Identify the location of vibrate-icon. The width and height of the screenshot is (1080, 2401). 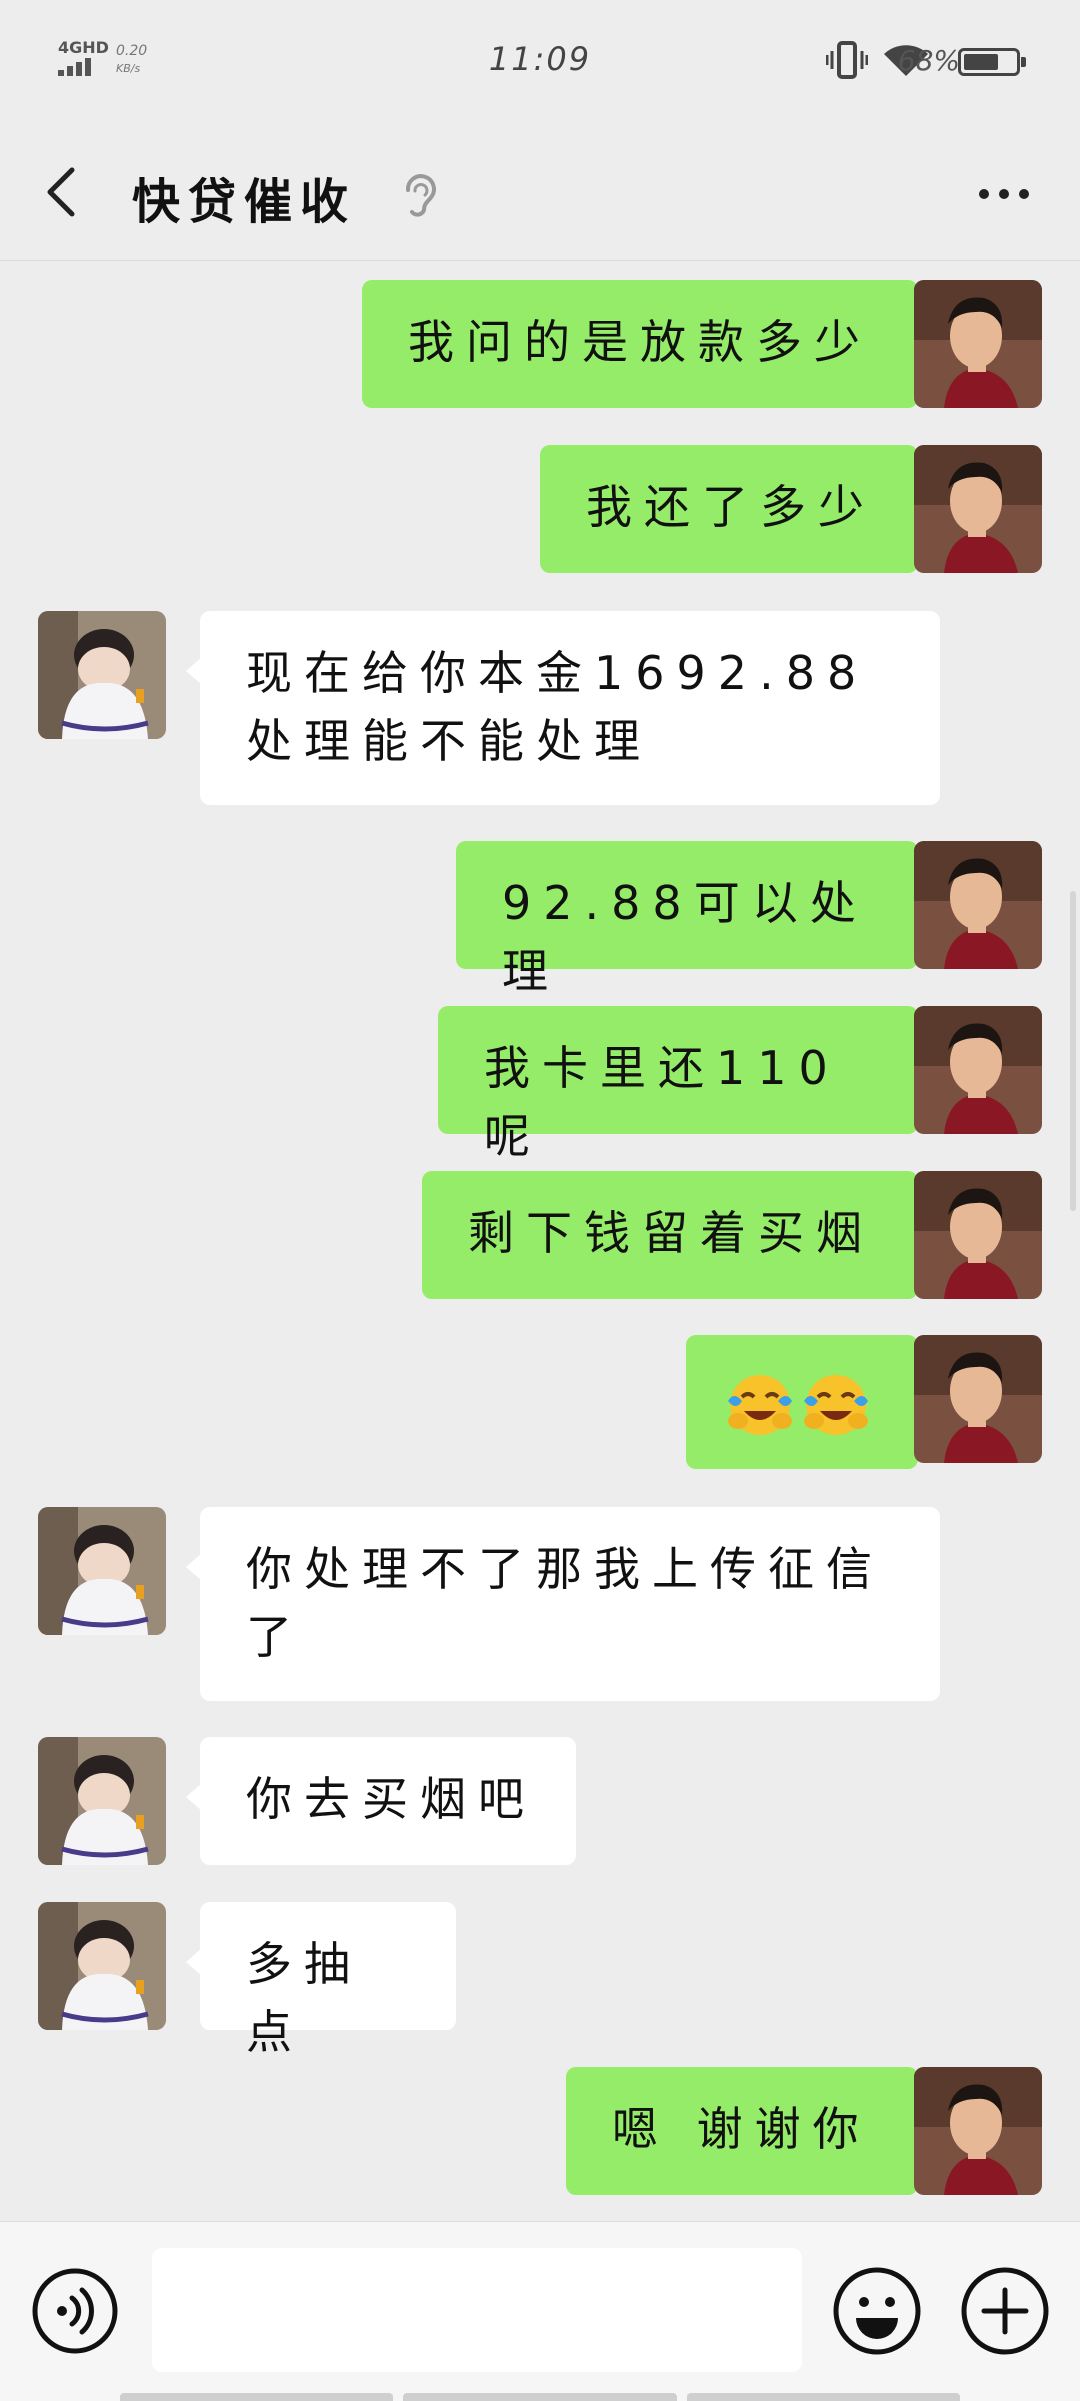
(847, 60).